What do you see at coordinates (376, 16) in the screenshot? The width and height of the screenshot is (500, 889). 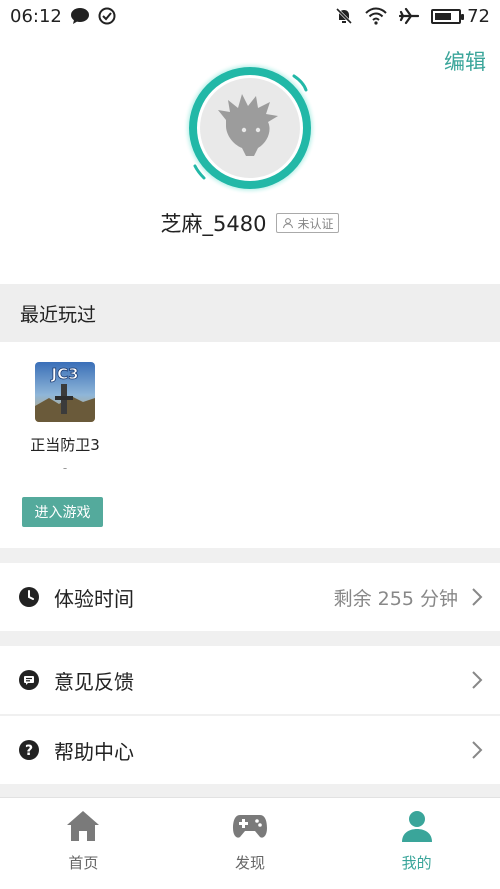 I see `wifi-icon` at bounding box center [376, 16].